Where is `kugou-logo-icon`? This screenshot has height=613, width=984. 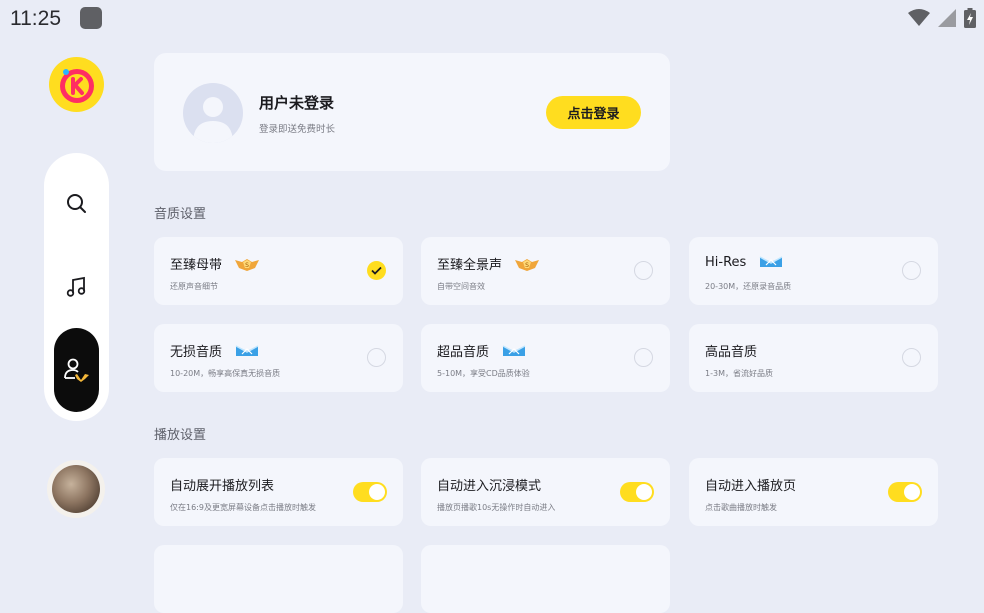
kugou-logo-icon is located at coordinates (76, 85).